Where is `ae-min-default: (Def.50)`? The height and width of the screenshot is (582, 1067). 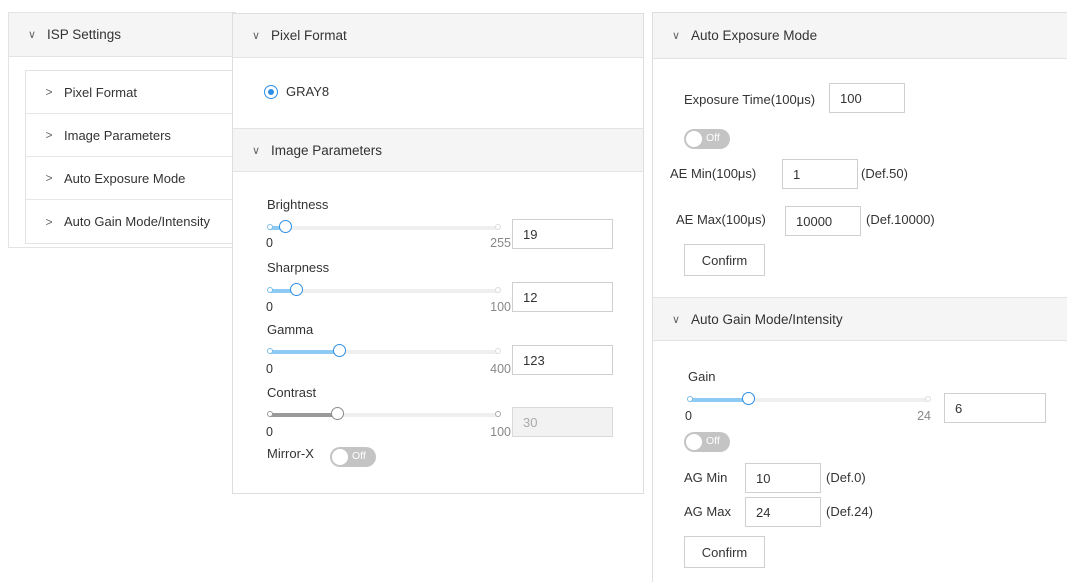 ae-min-default: (Def.50) is located at coordinates (884, 173).